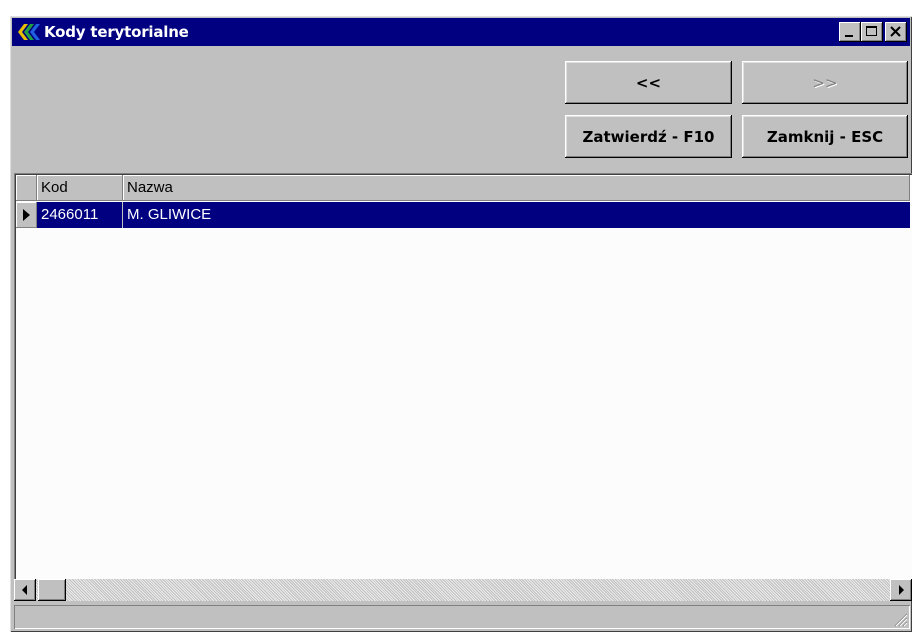 This screenshot has height=635, width=914. I want to click on row-indicator, so click(26, 215).